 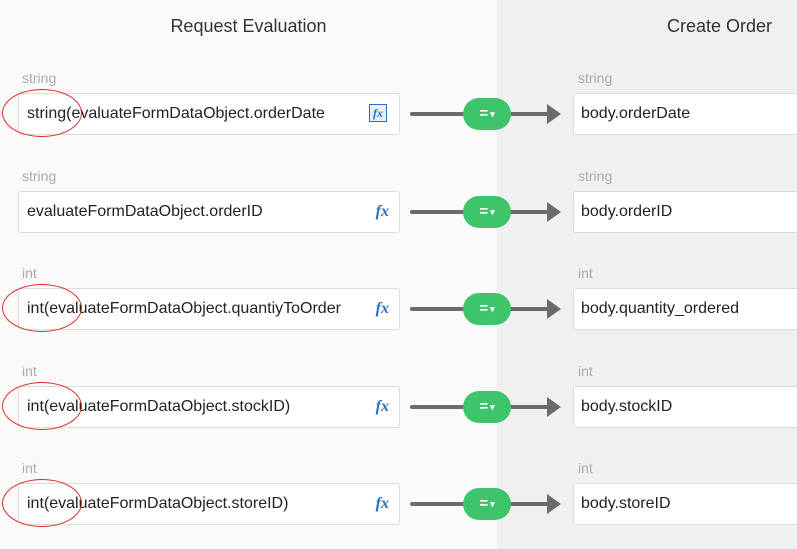 I want to click on target-field: body.orderID, so click(x=685, y=212).